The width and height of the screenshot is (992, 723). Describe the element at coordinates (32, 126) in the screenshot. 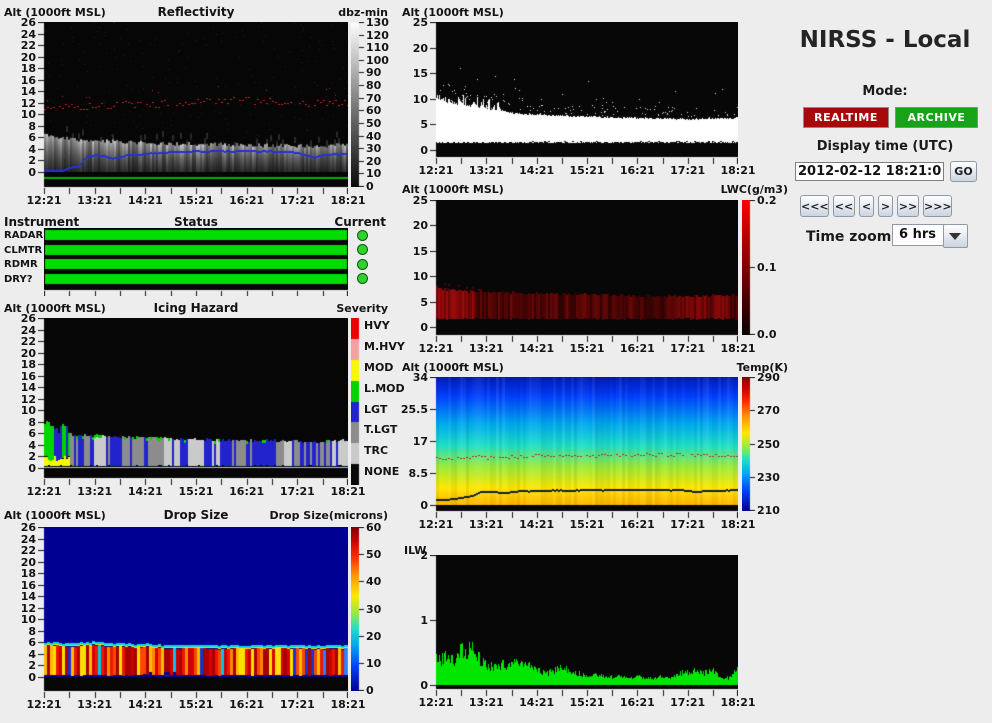

I see `y-tick-label: 8` at that location.